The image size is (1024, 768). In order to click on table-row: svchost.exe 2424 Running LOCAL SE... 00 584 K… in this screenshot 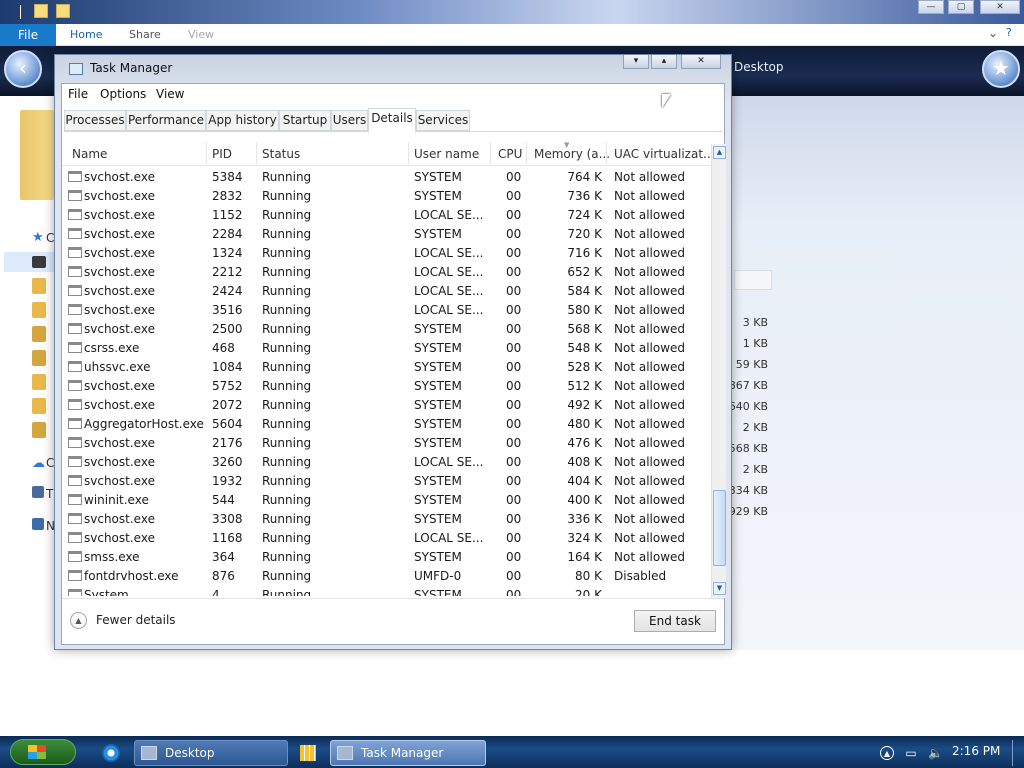, I will do `click(386, 290)`.